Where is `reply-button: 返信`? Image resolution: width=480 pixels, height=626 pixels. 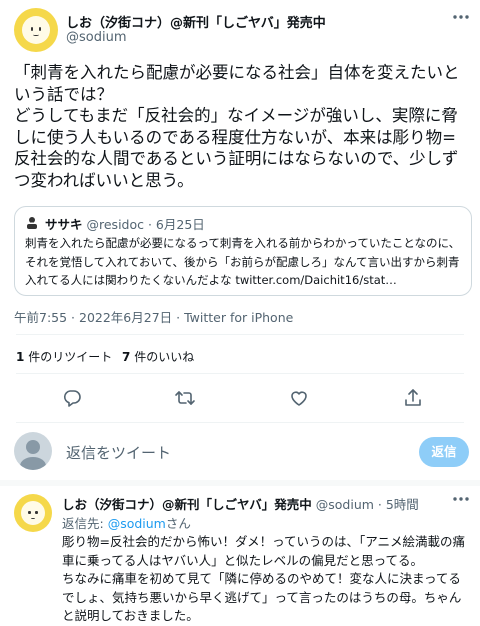 reply-button: 返信 is located at coordinates (444, 452).